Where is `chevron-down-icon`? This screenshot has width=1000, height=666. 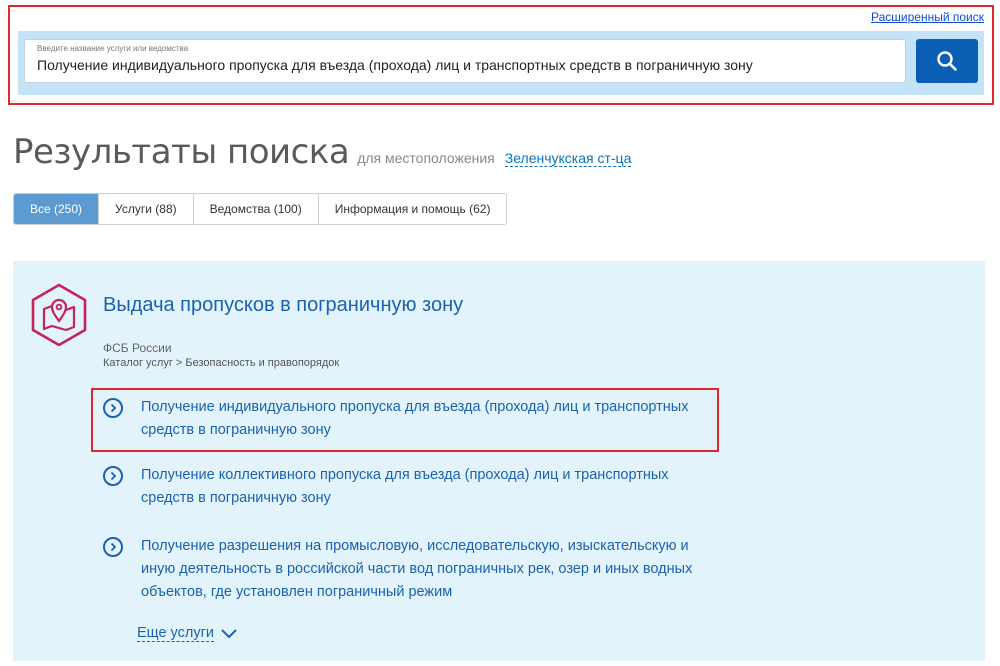
chevron-down-icon is located at coordinates (229, 633).